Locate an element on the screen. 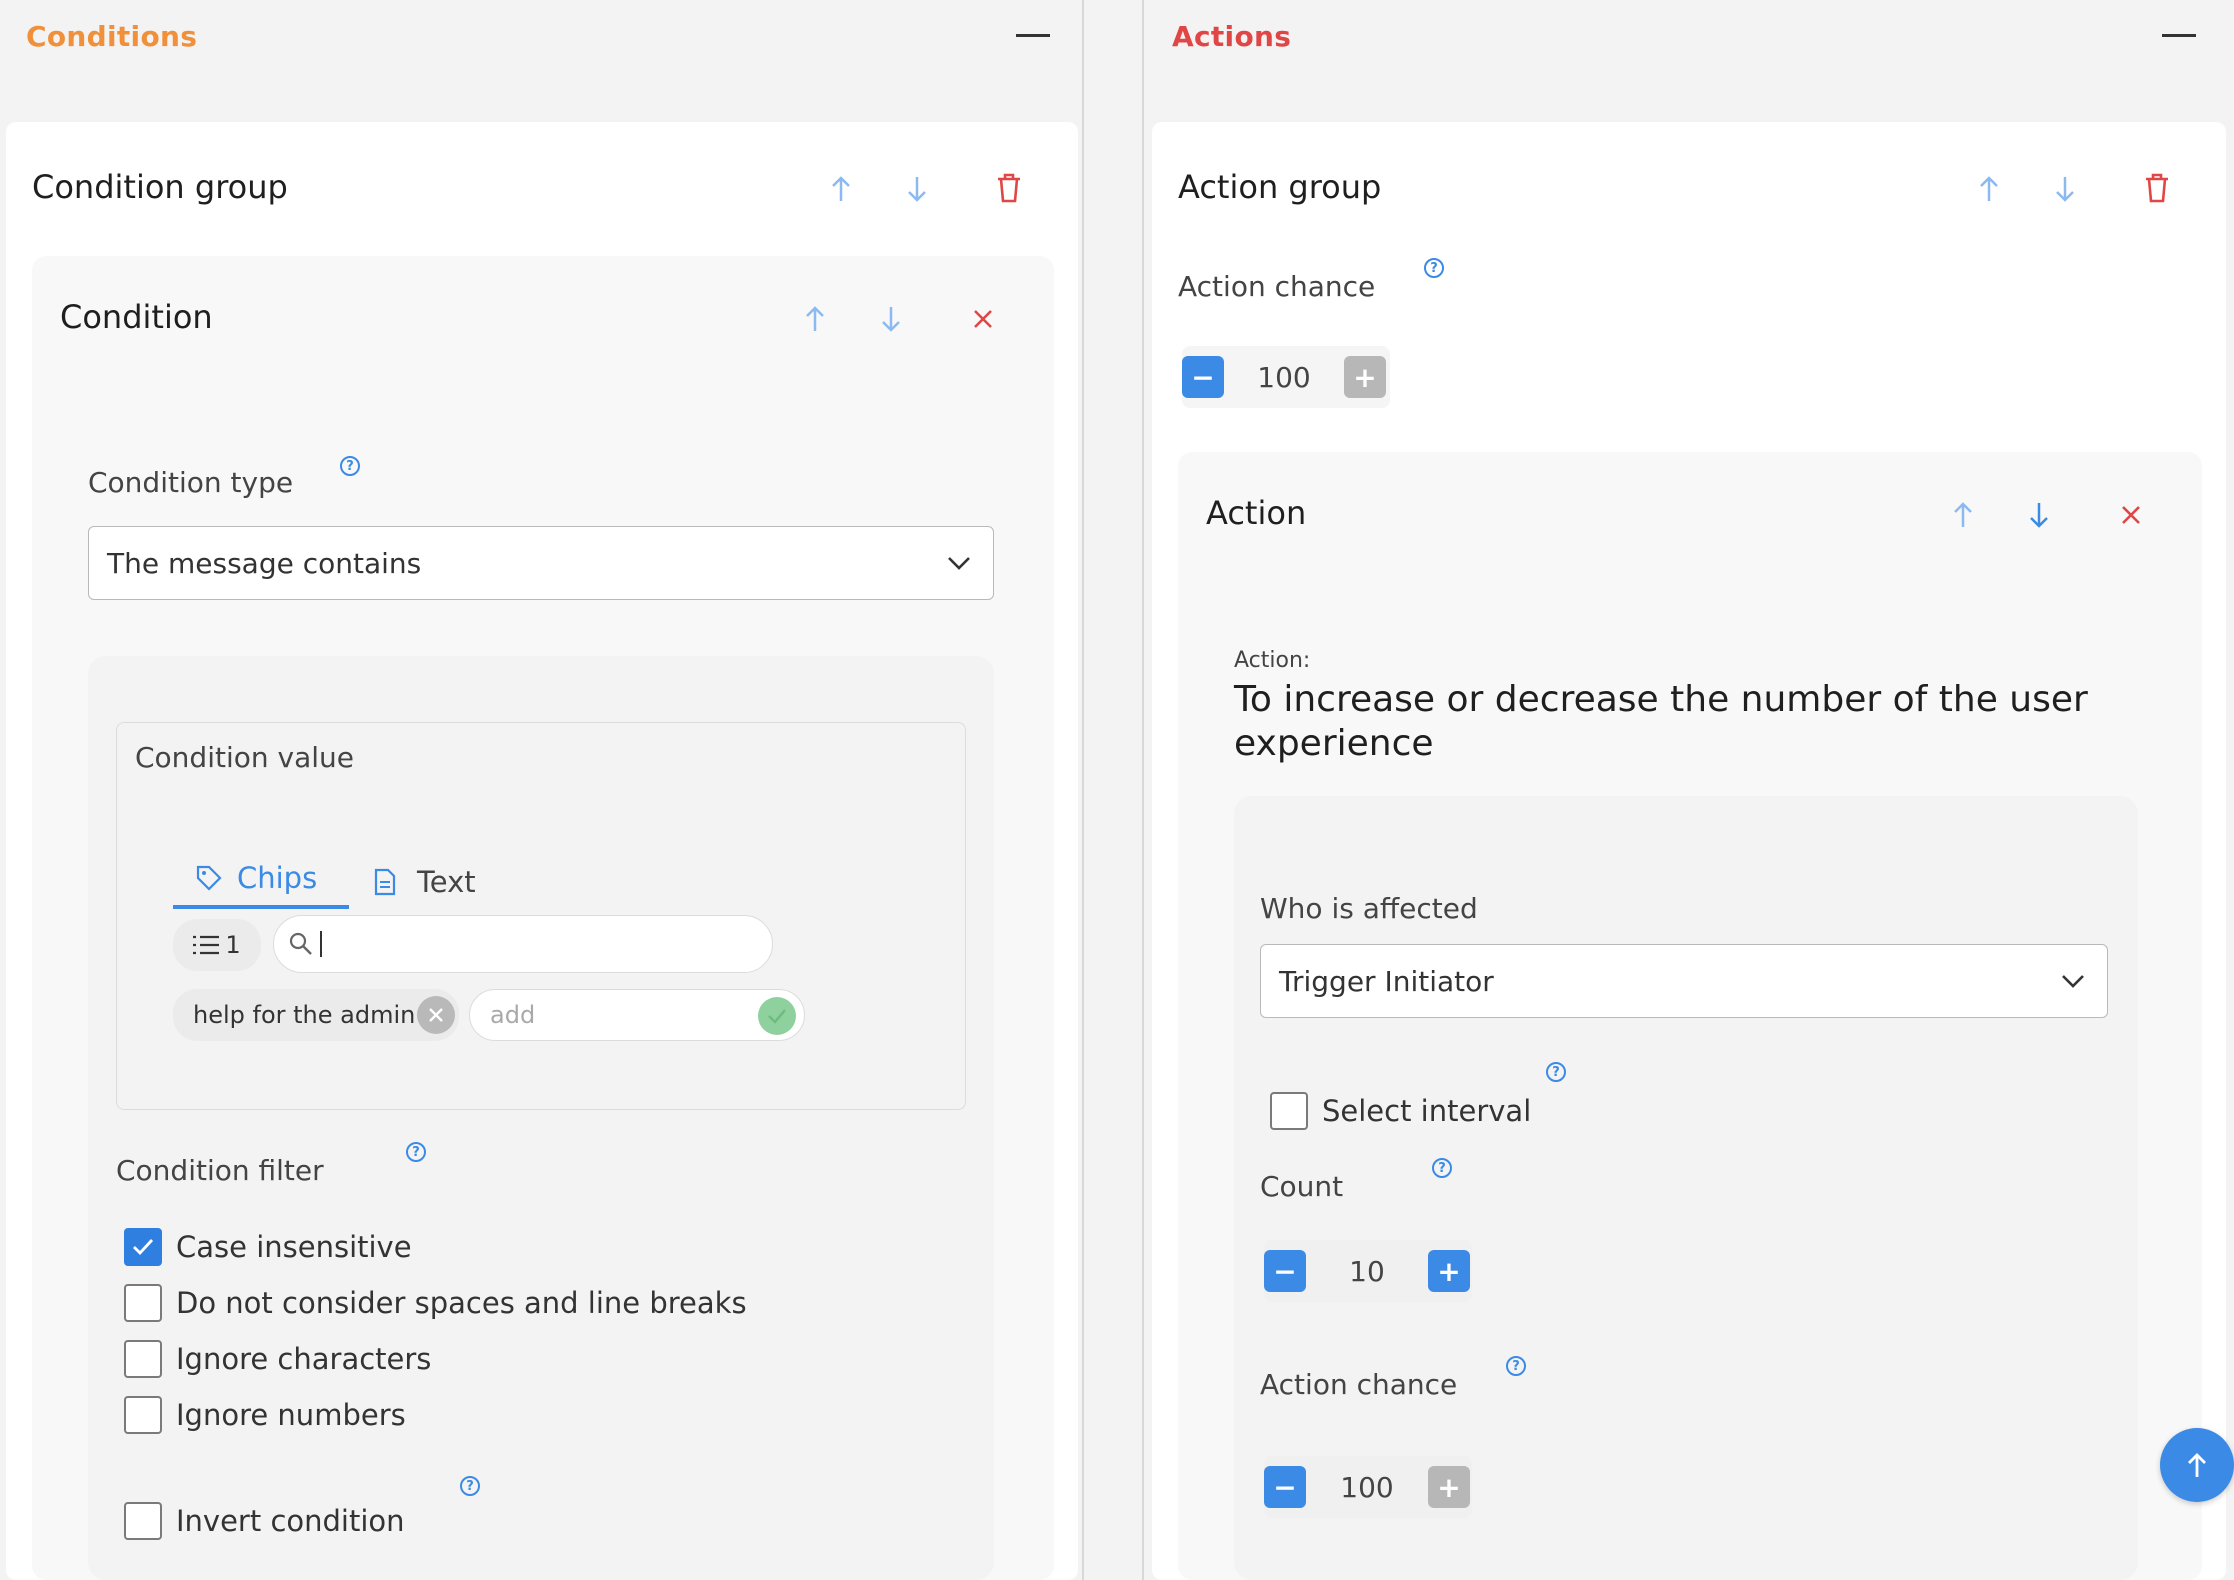 The image size is (2234, 1580). checkbox-checked is located at coordinates (143, 1247).